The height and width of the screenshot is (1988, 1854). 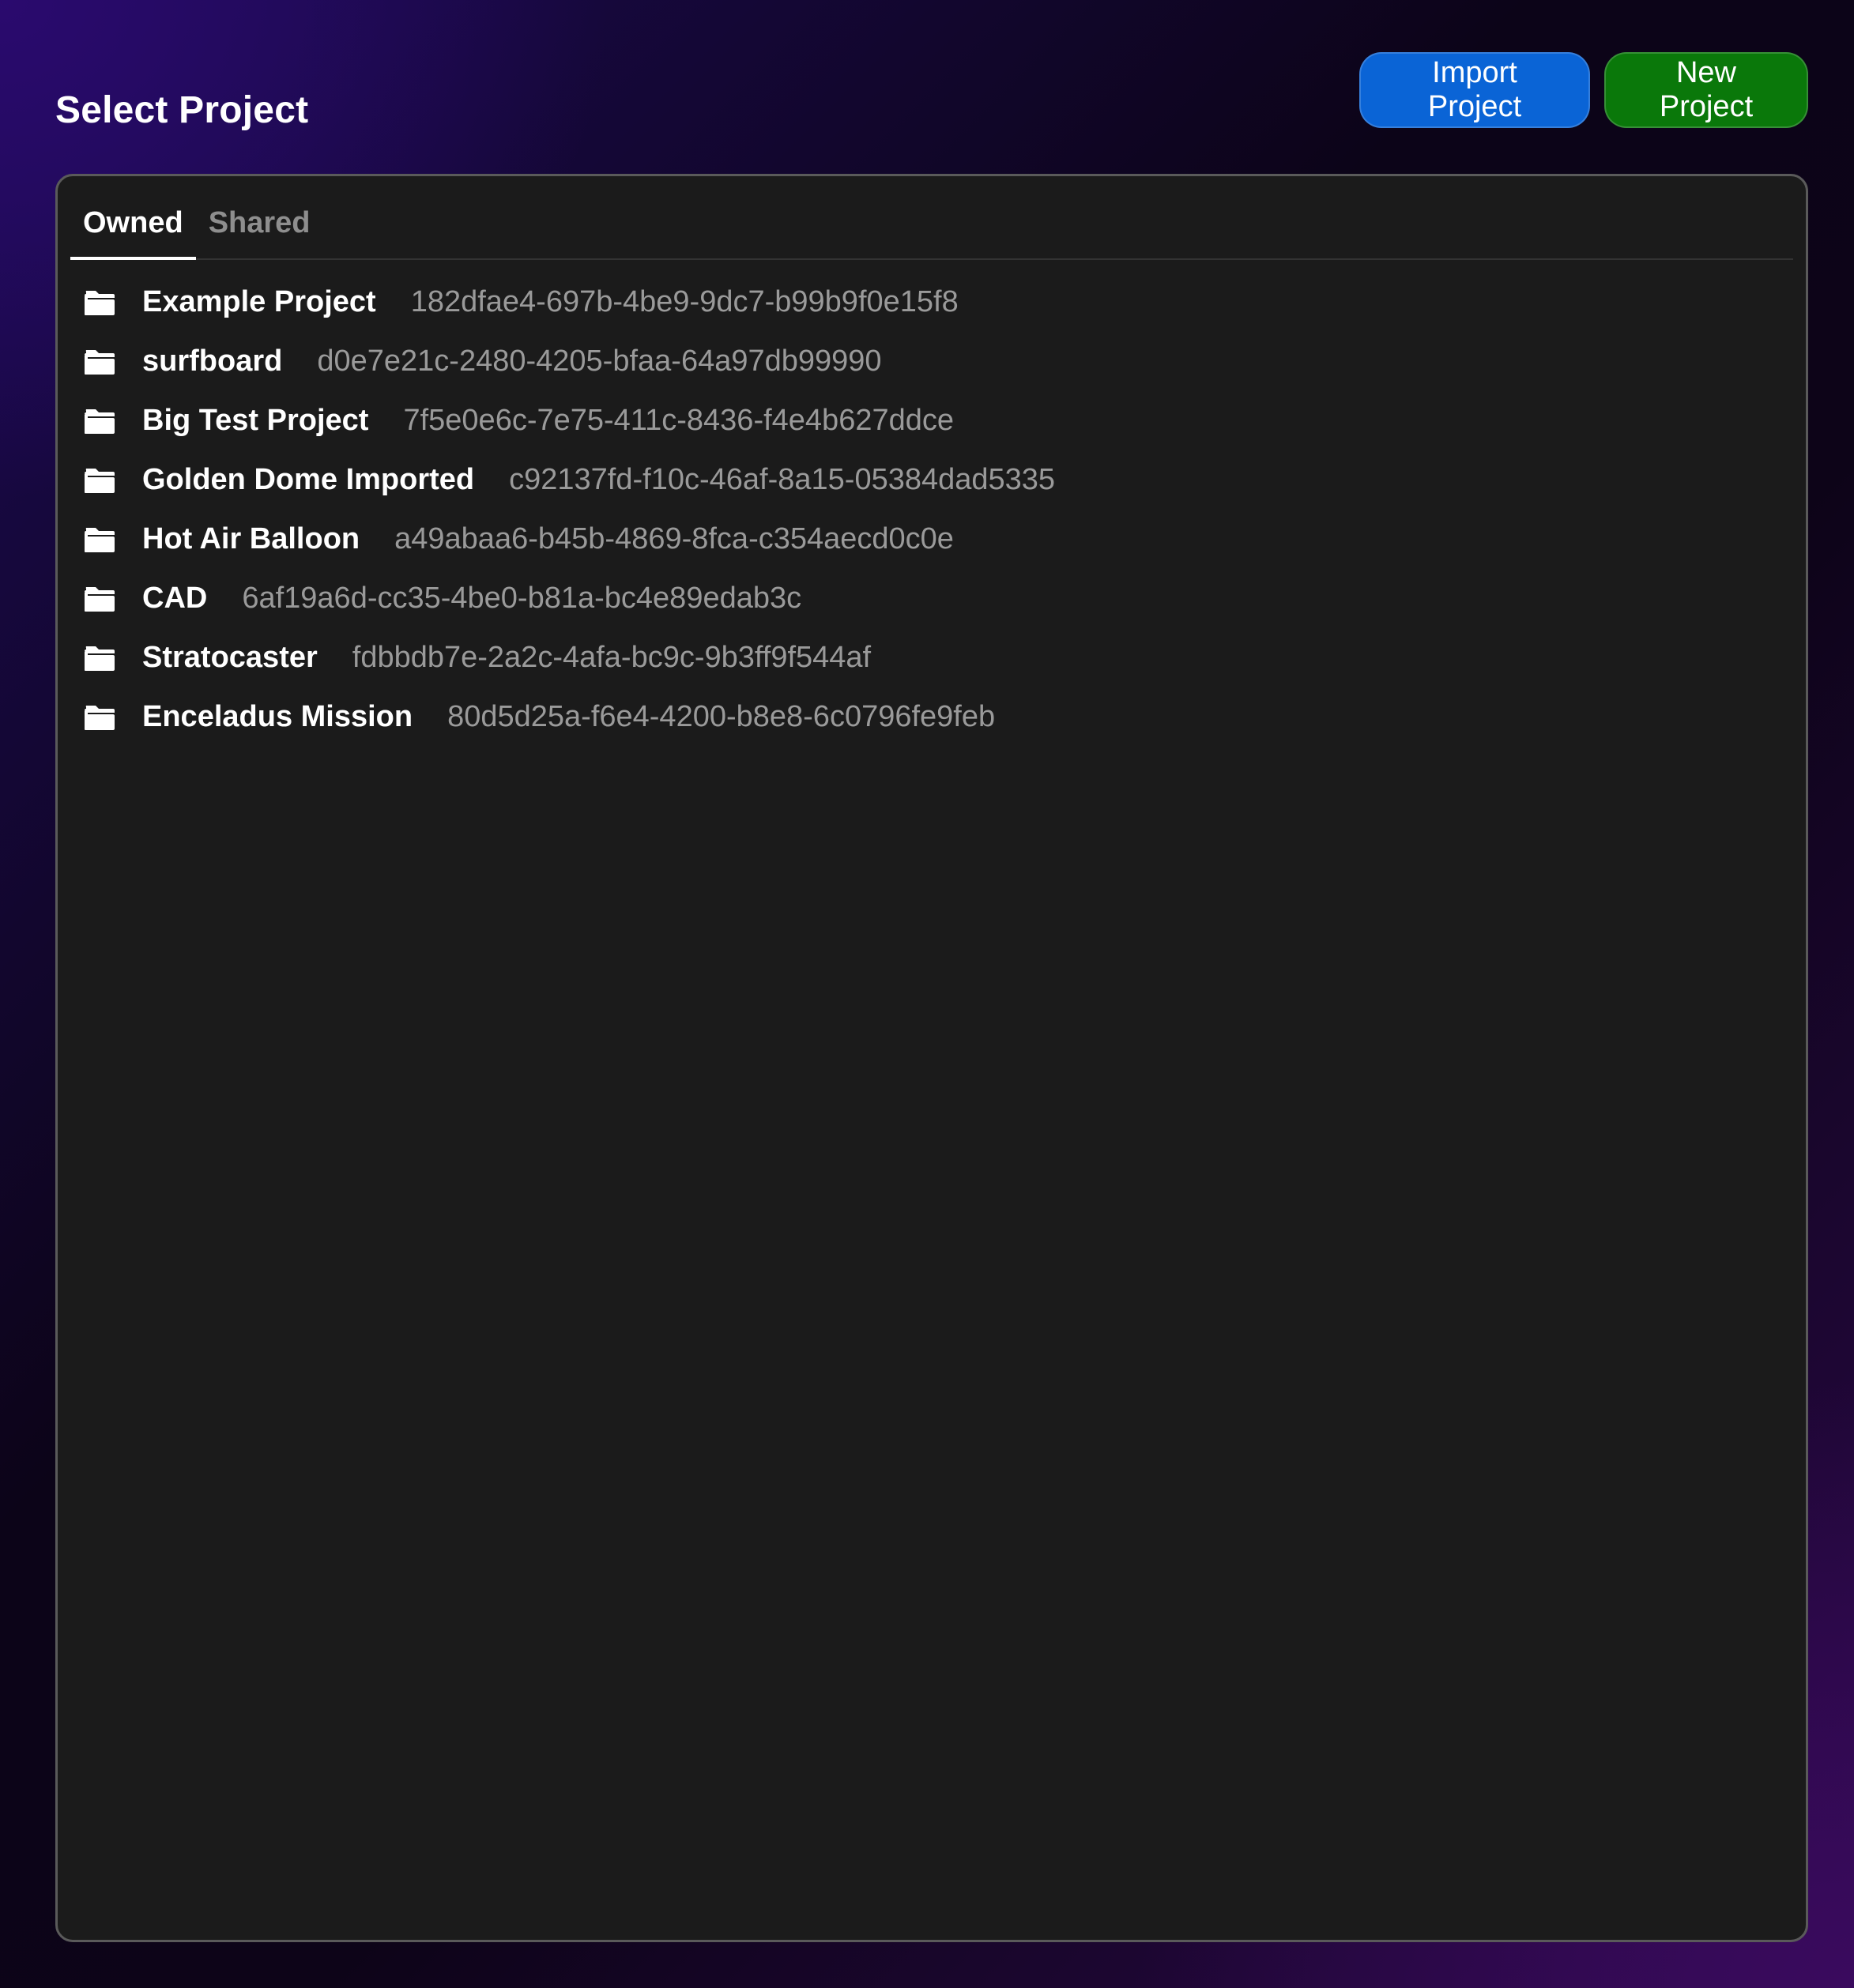 I want to click on project-name: Enceladus Mission, so click(x=277, y=716).